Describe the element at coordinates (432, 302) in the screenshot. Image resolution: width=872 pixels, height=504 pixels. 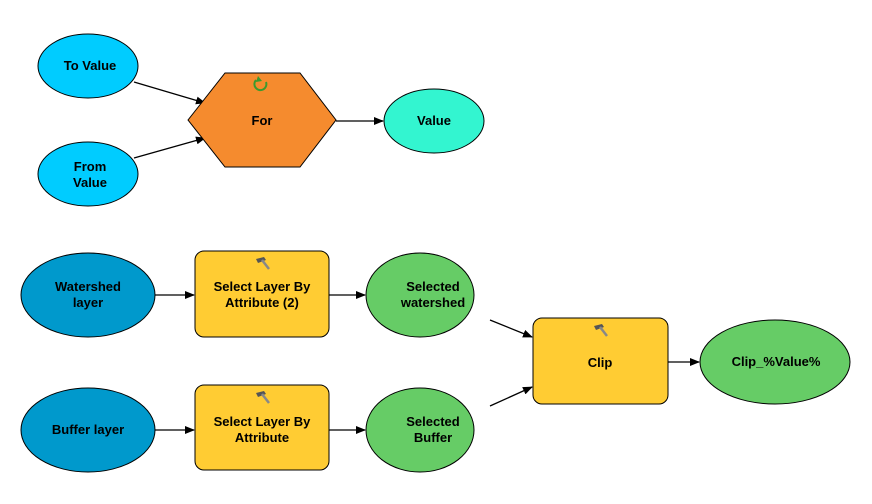
I see `node-label: watershed` at that location.